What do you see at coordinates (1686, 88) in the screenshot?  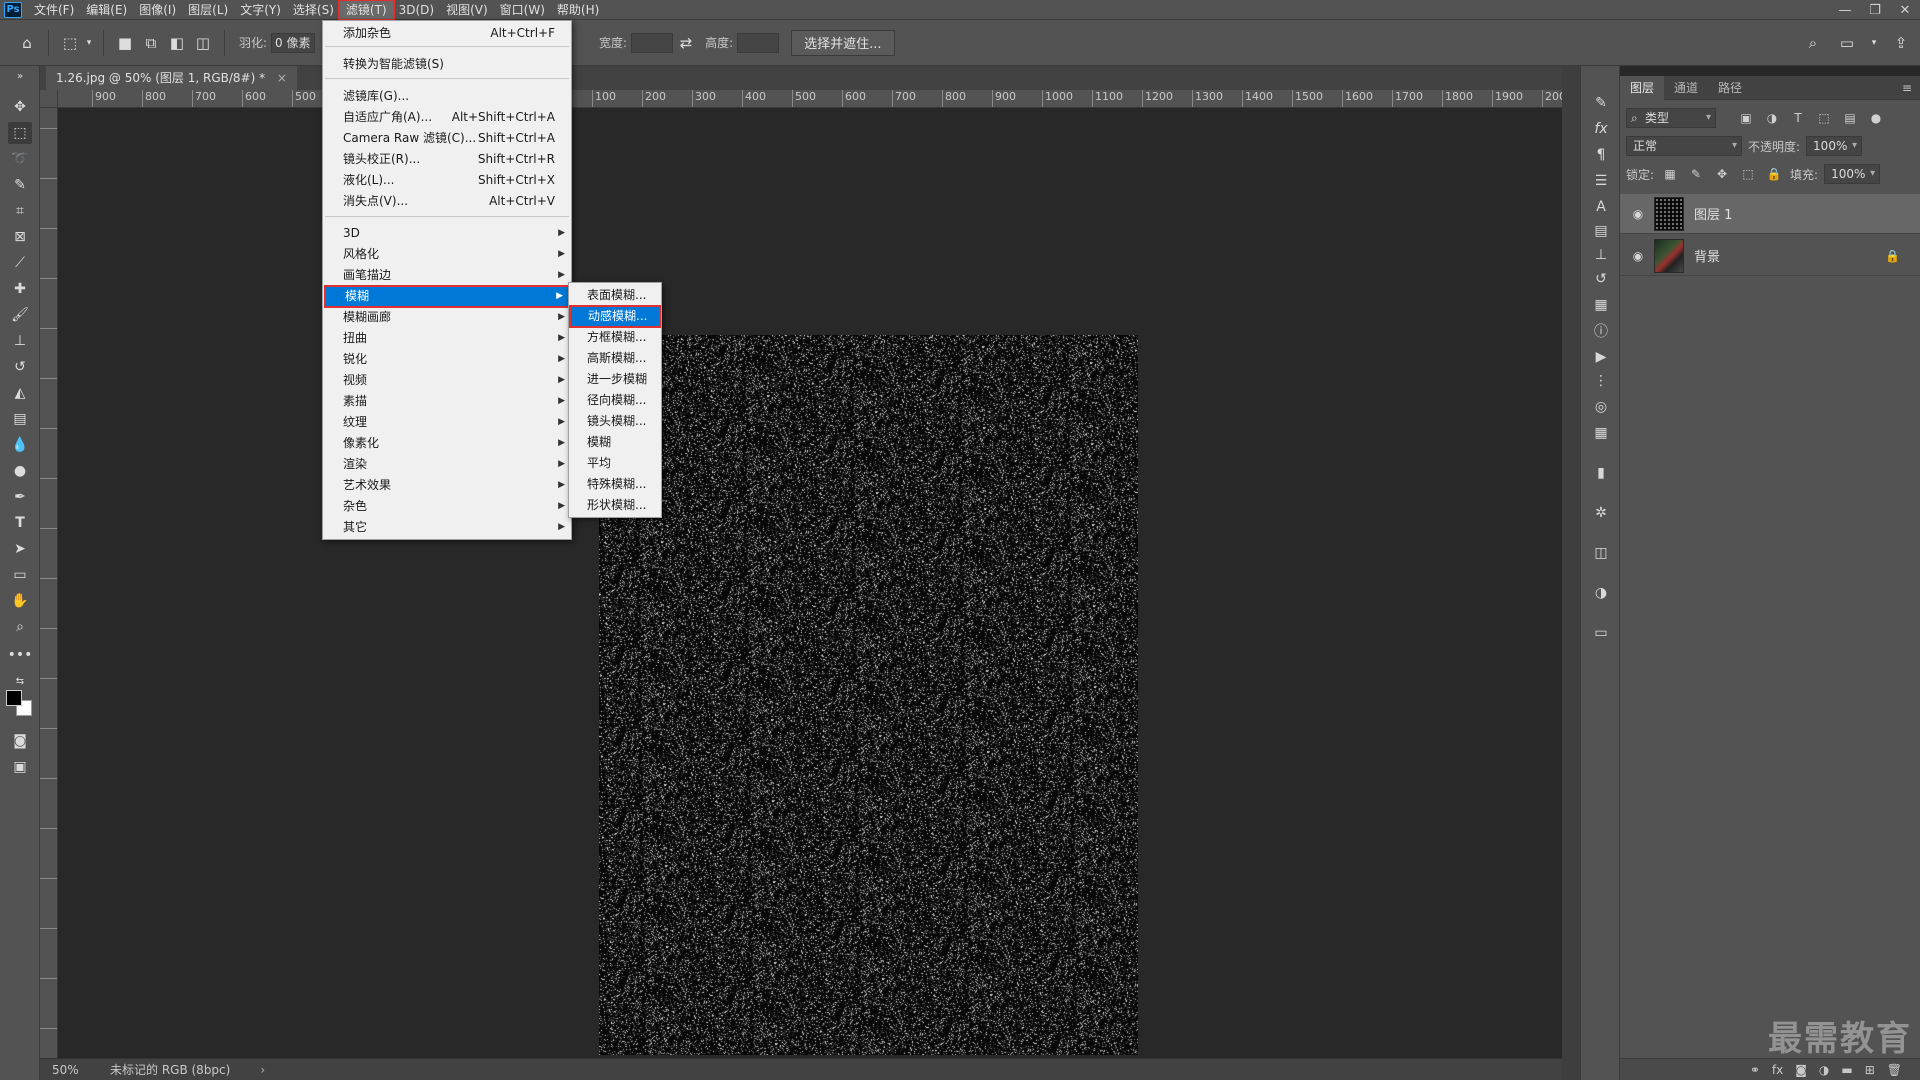 I see `tab-channels: 通道` at bounding box center [1686, 88].